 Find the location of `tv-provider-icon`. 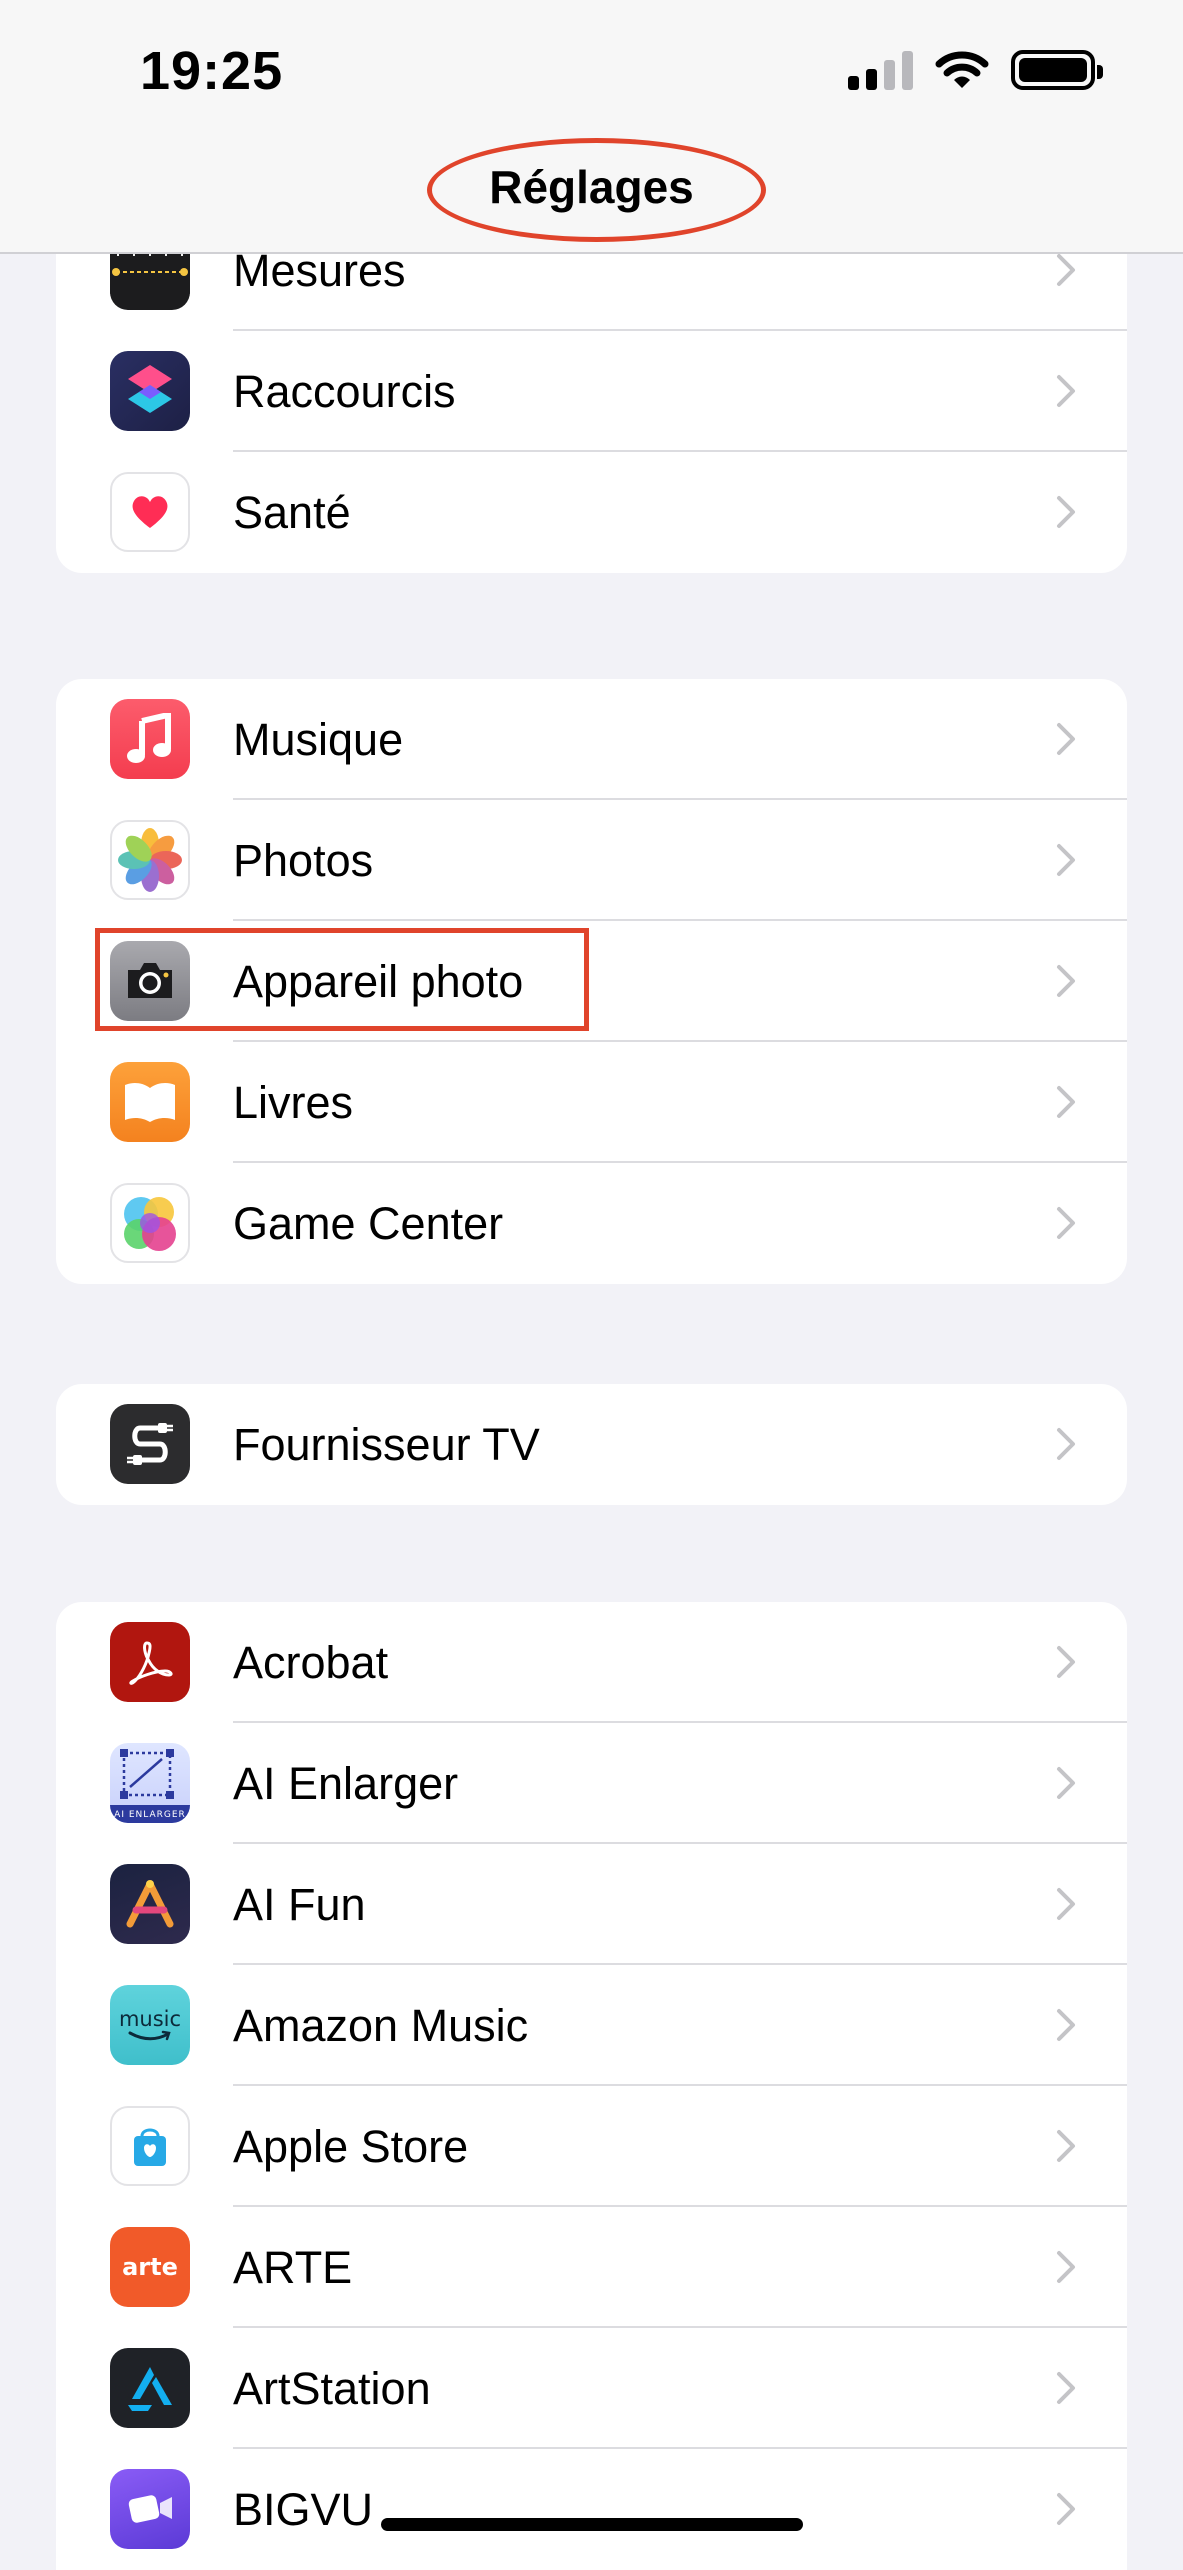

tv-provider-icon is located at coordinates (150, 1444).